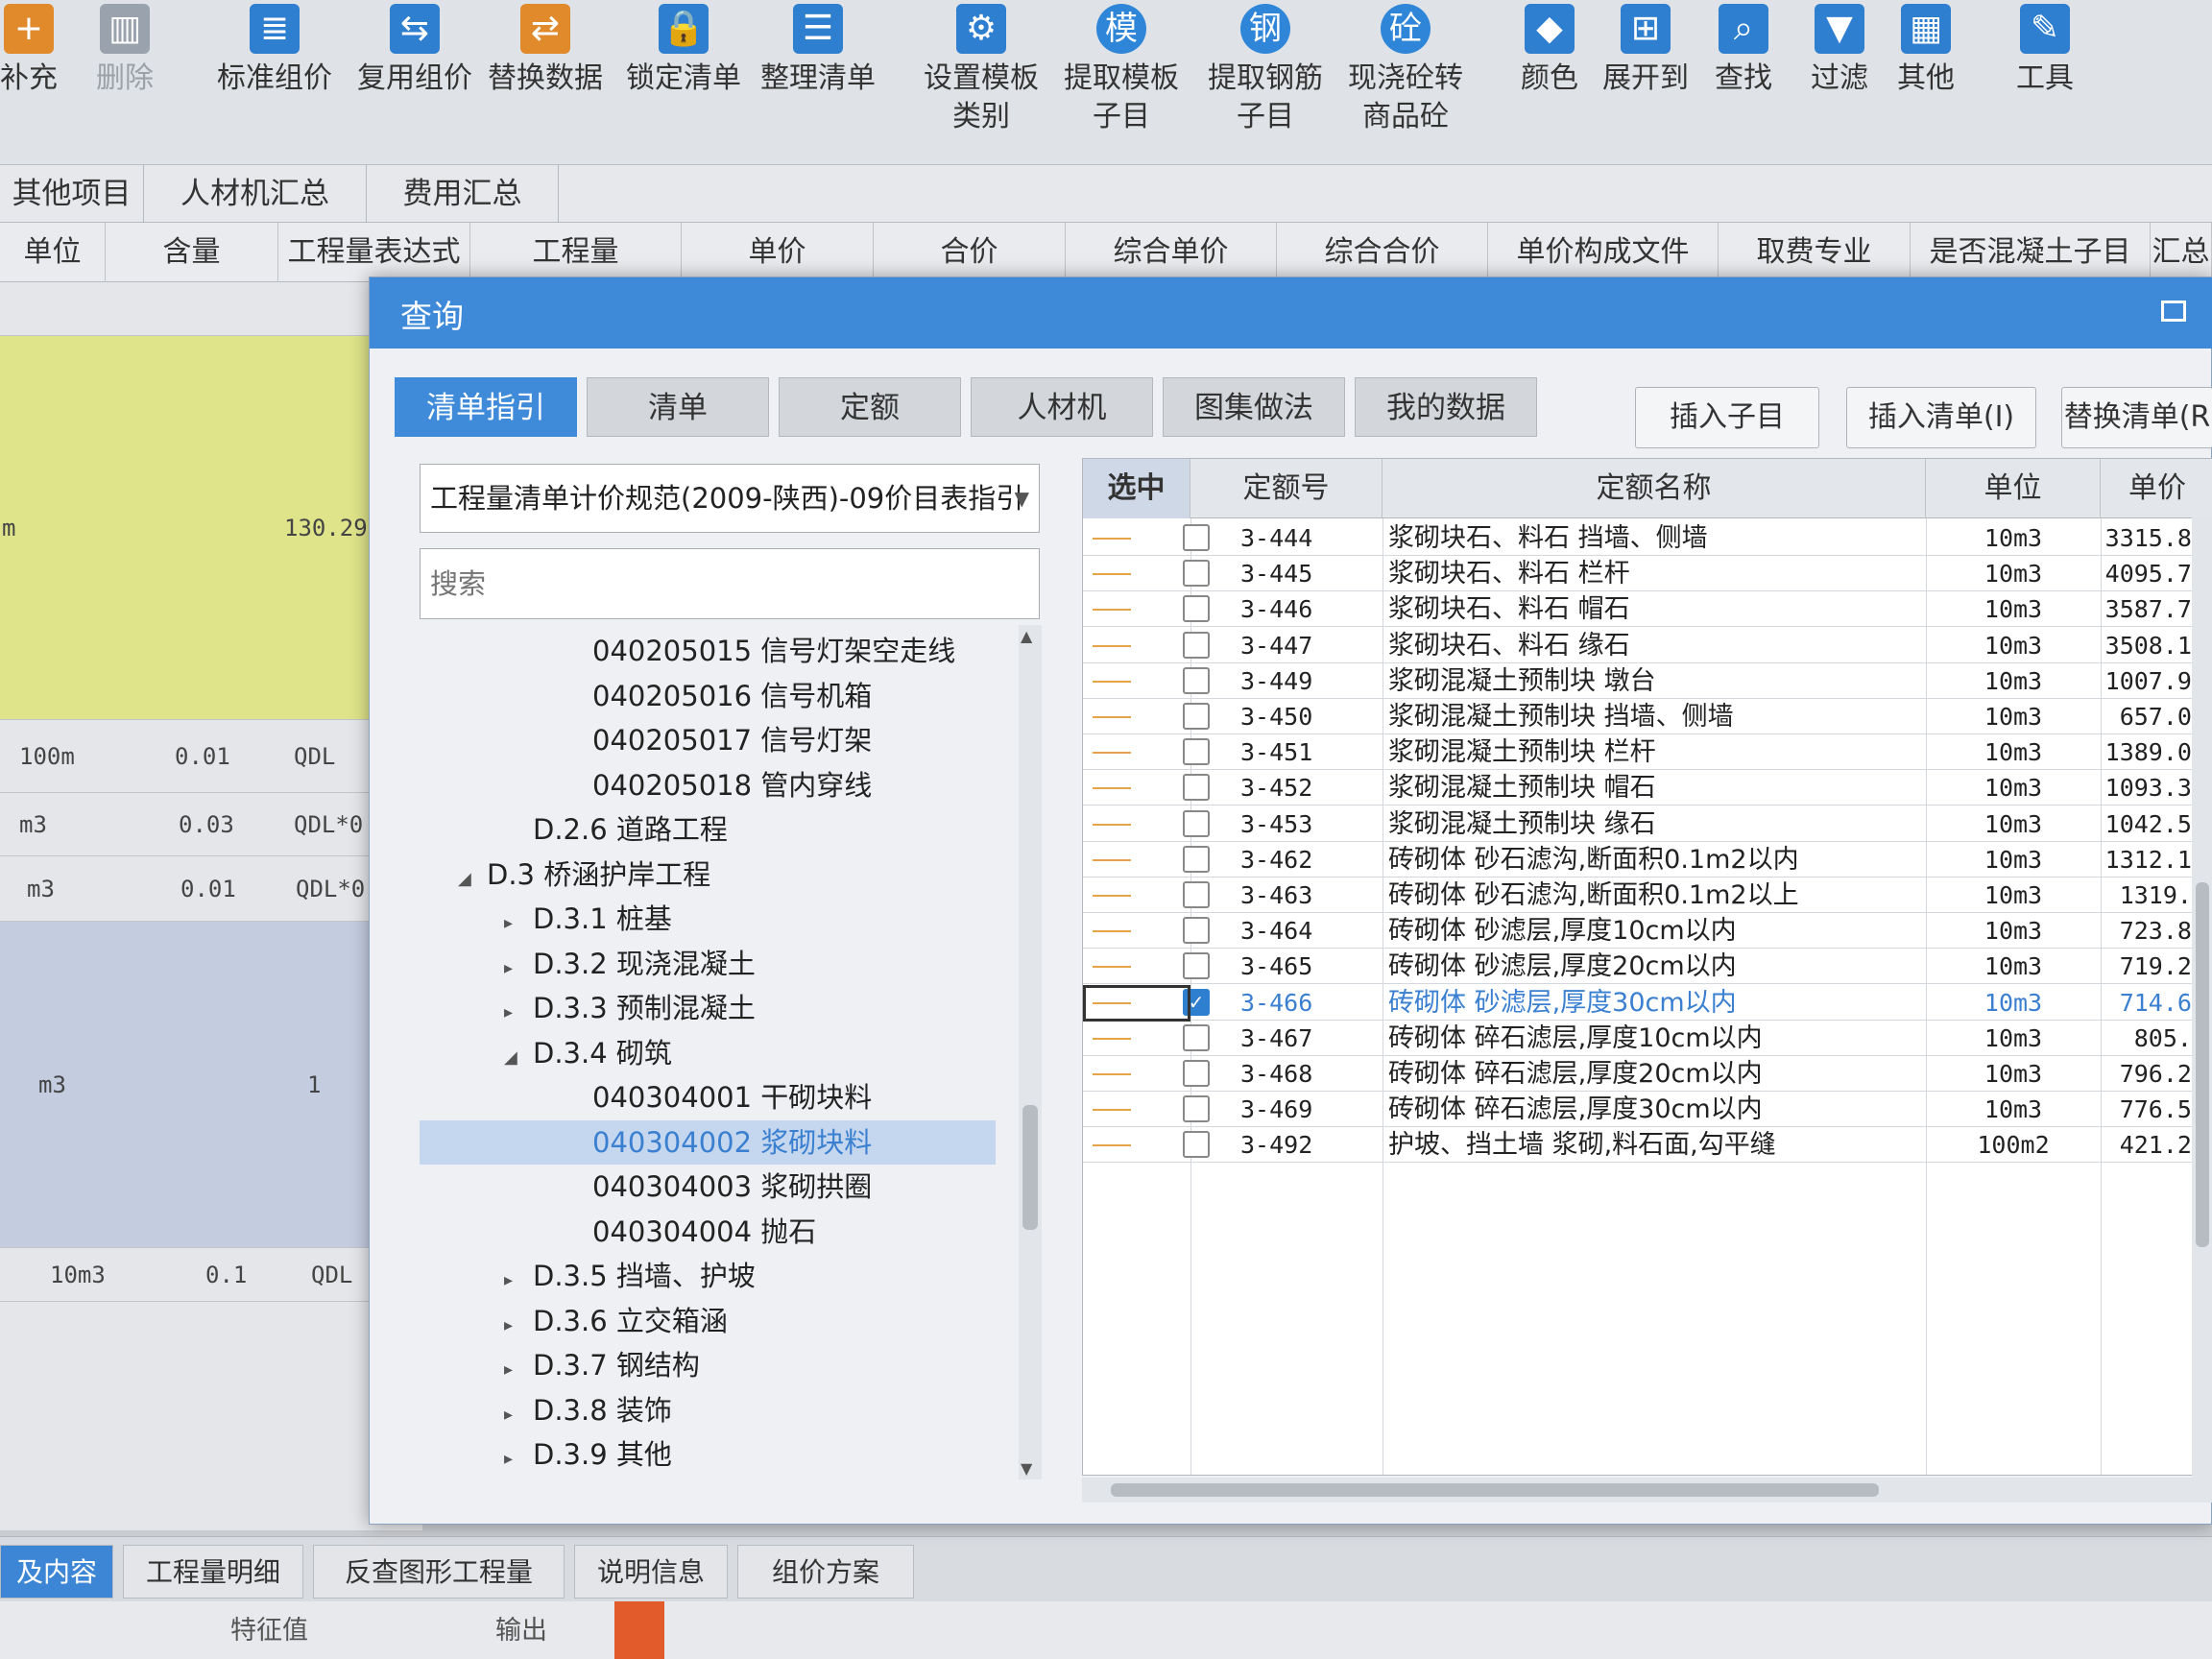  Describe the element at coordinates (374, 252) in the screenshot. I see `grid-column-header: 工程量表达式` at that location.